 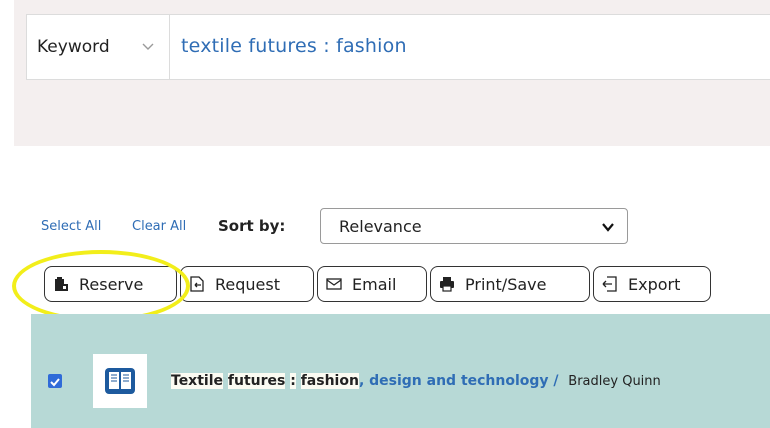 What do you see at coordinates (334, 284) in the screenshot?
I see `email-icon` at bounding box center [334, 284].